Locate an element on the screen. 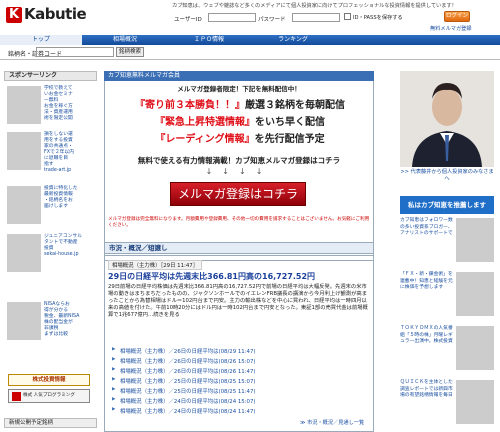  mailmag-feature-em: 『寄り前３本勝負！！』 is located at coordinates (190, 105).